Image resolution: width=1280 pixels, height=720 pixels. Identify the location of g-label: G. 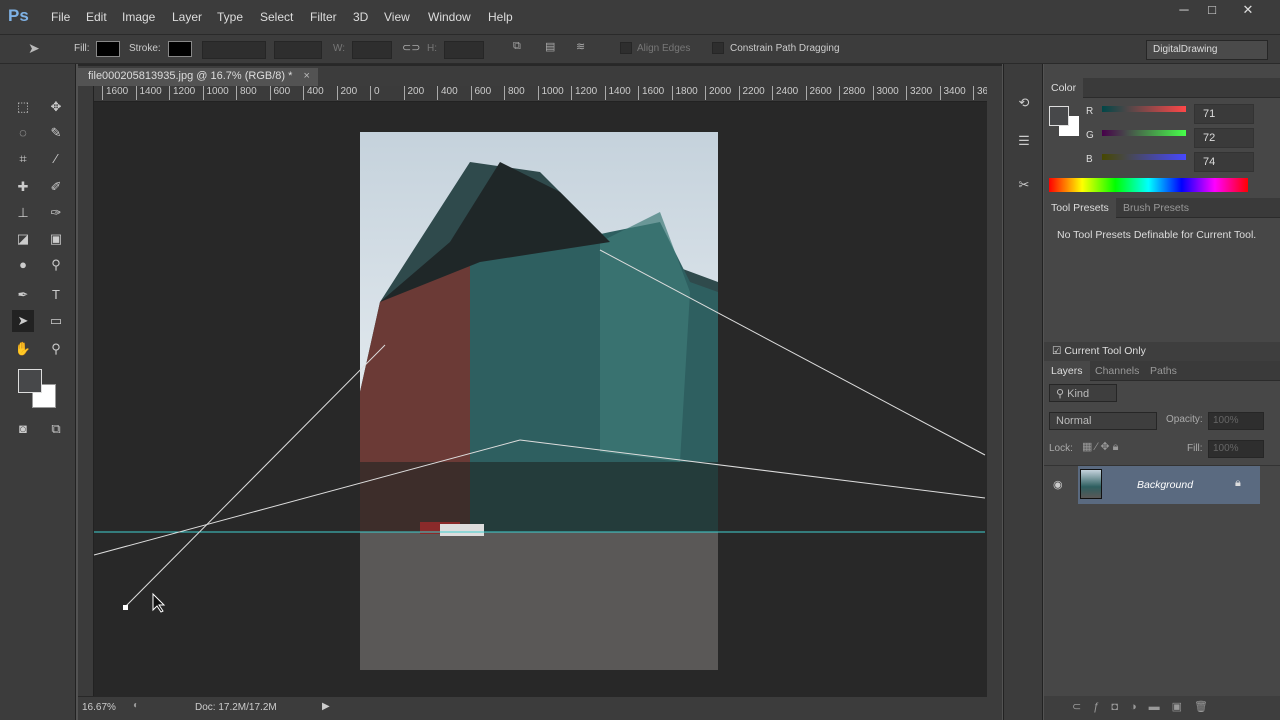
(1090, 135).